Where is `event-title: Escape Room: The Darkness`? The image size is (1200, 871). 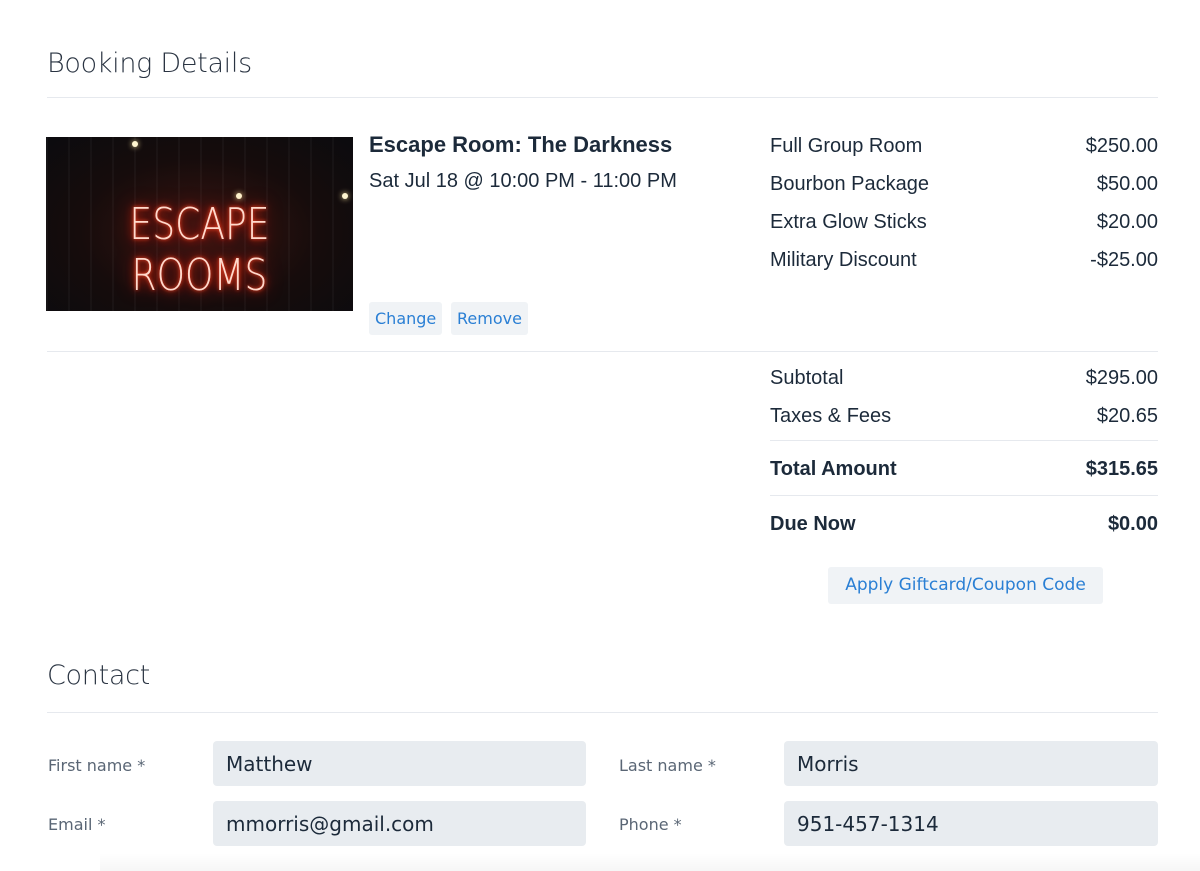 event-title: Escape Room: The Darkness is located at coordinates (521, 144).